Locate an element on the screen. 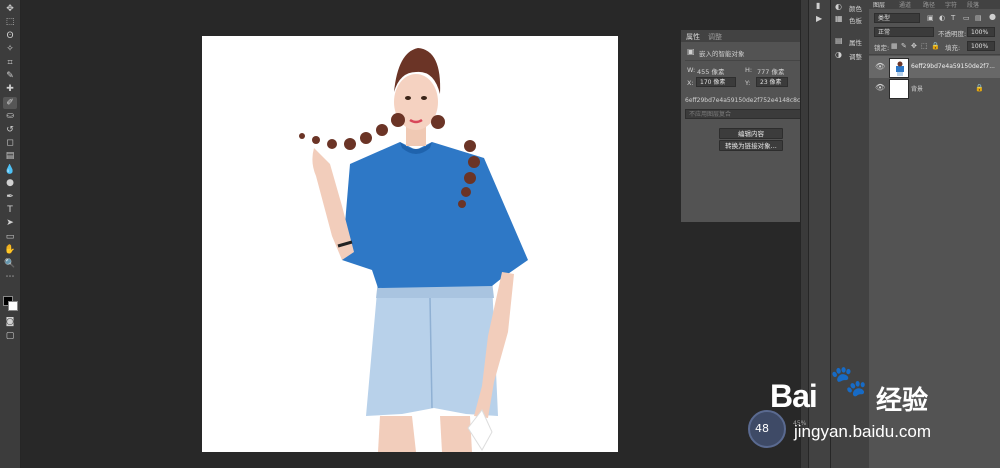  quick-mask-icon: ◙ is located at coordinates (10, 322).